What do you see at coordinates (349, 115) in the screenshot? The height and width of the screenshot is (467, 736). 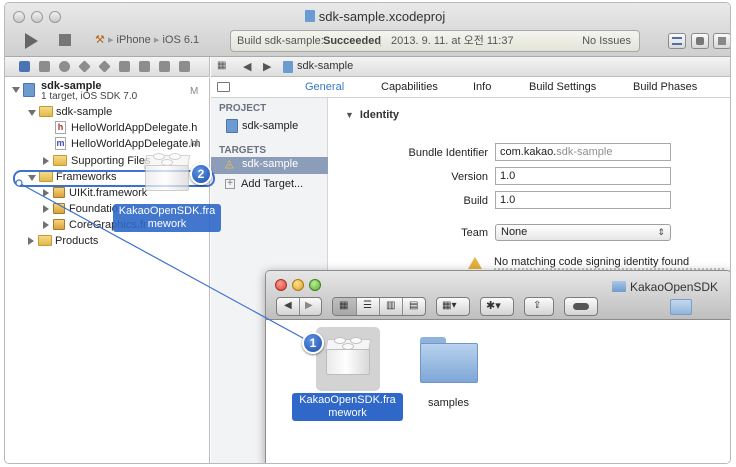 I see `disclosure-triangle-icon: ▼` at bounding box center [349, 115].